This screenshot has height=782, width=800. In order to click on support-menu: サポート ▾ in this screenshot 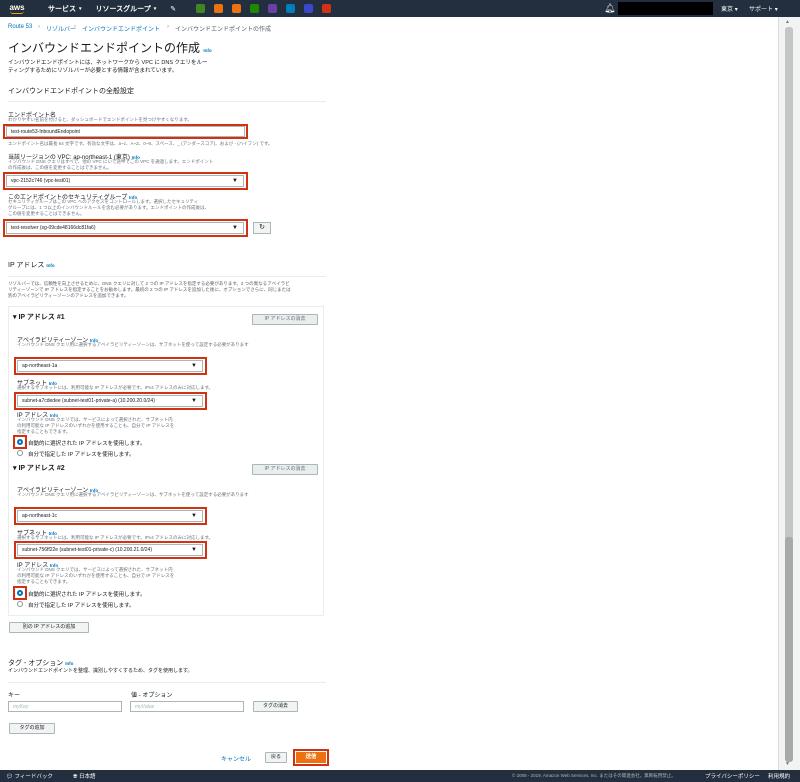, I will do `click(763, 8)`.